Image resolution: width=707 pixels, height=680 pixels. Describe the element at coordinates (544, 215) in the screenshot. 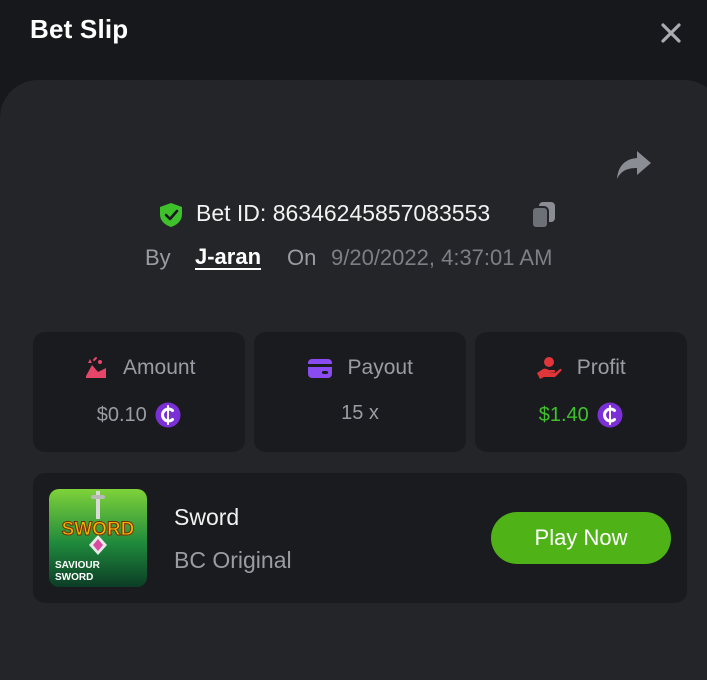

I see `copy-icon` at that location.